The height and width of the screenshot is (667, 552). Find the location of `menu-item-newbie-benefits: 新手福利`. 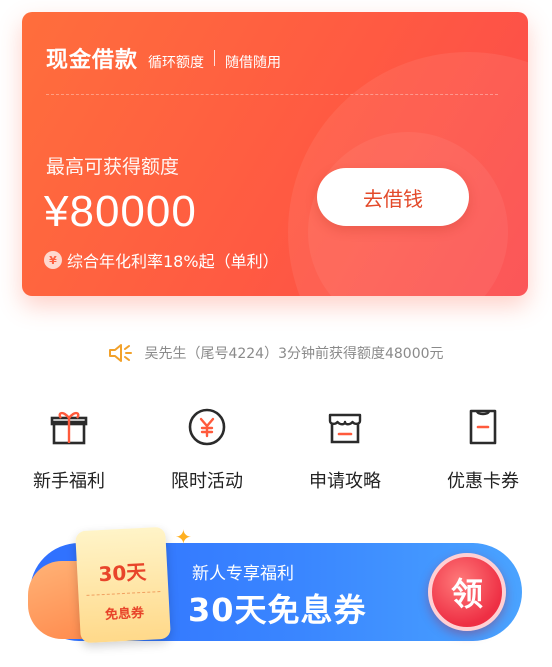

menu-item-newbie-benefits: 新手福利 is located at coordinates (69, 449).